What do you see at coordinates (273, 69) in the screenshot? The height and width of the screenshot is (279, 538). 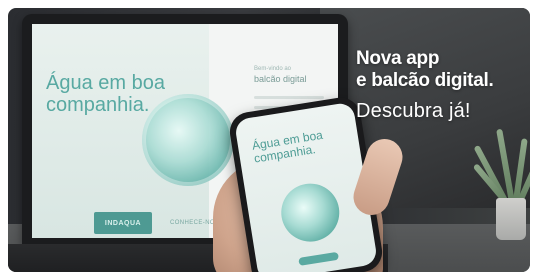 I see `laptop-right-subtitle: Bem-vindo ao` at bounding box center [273, 69].